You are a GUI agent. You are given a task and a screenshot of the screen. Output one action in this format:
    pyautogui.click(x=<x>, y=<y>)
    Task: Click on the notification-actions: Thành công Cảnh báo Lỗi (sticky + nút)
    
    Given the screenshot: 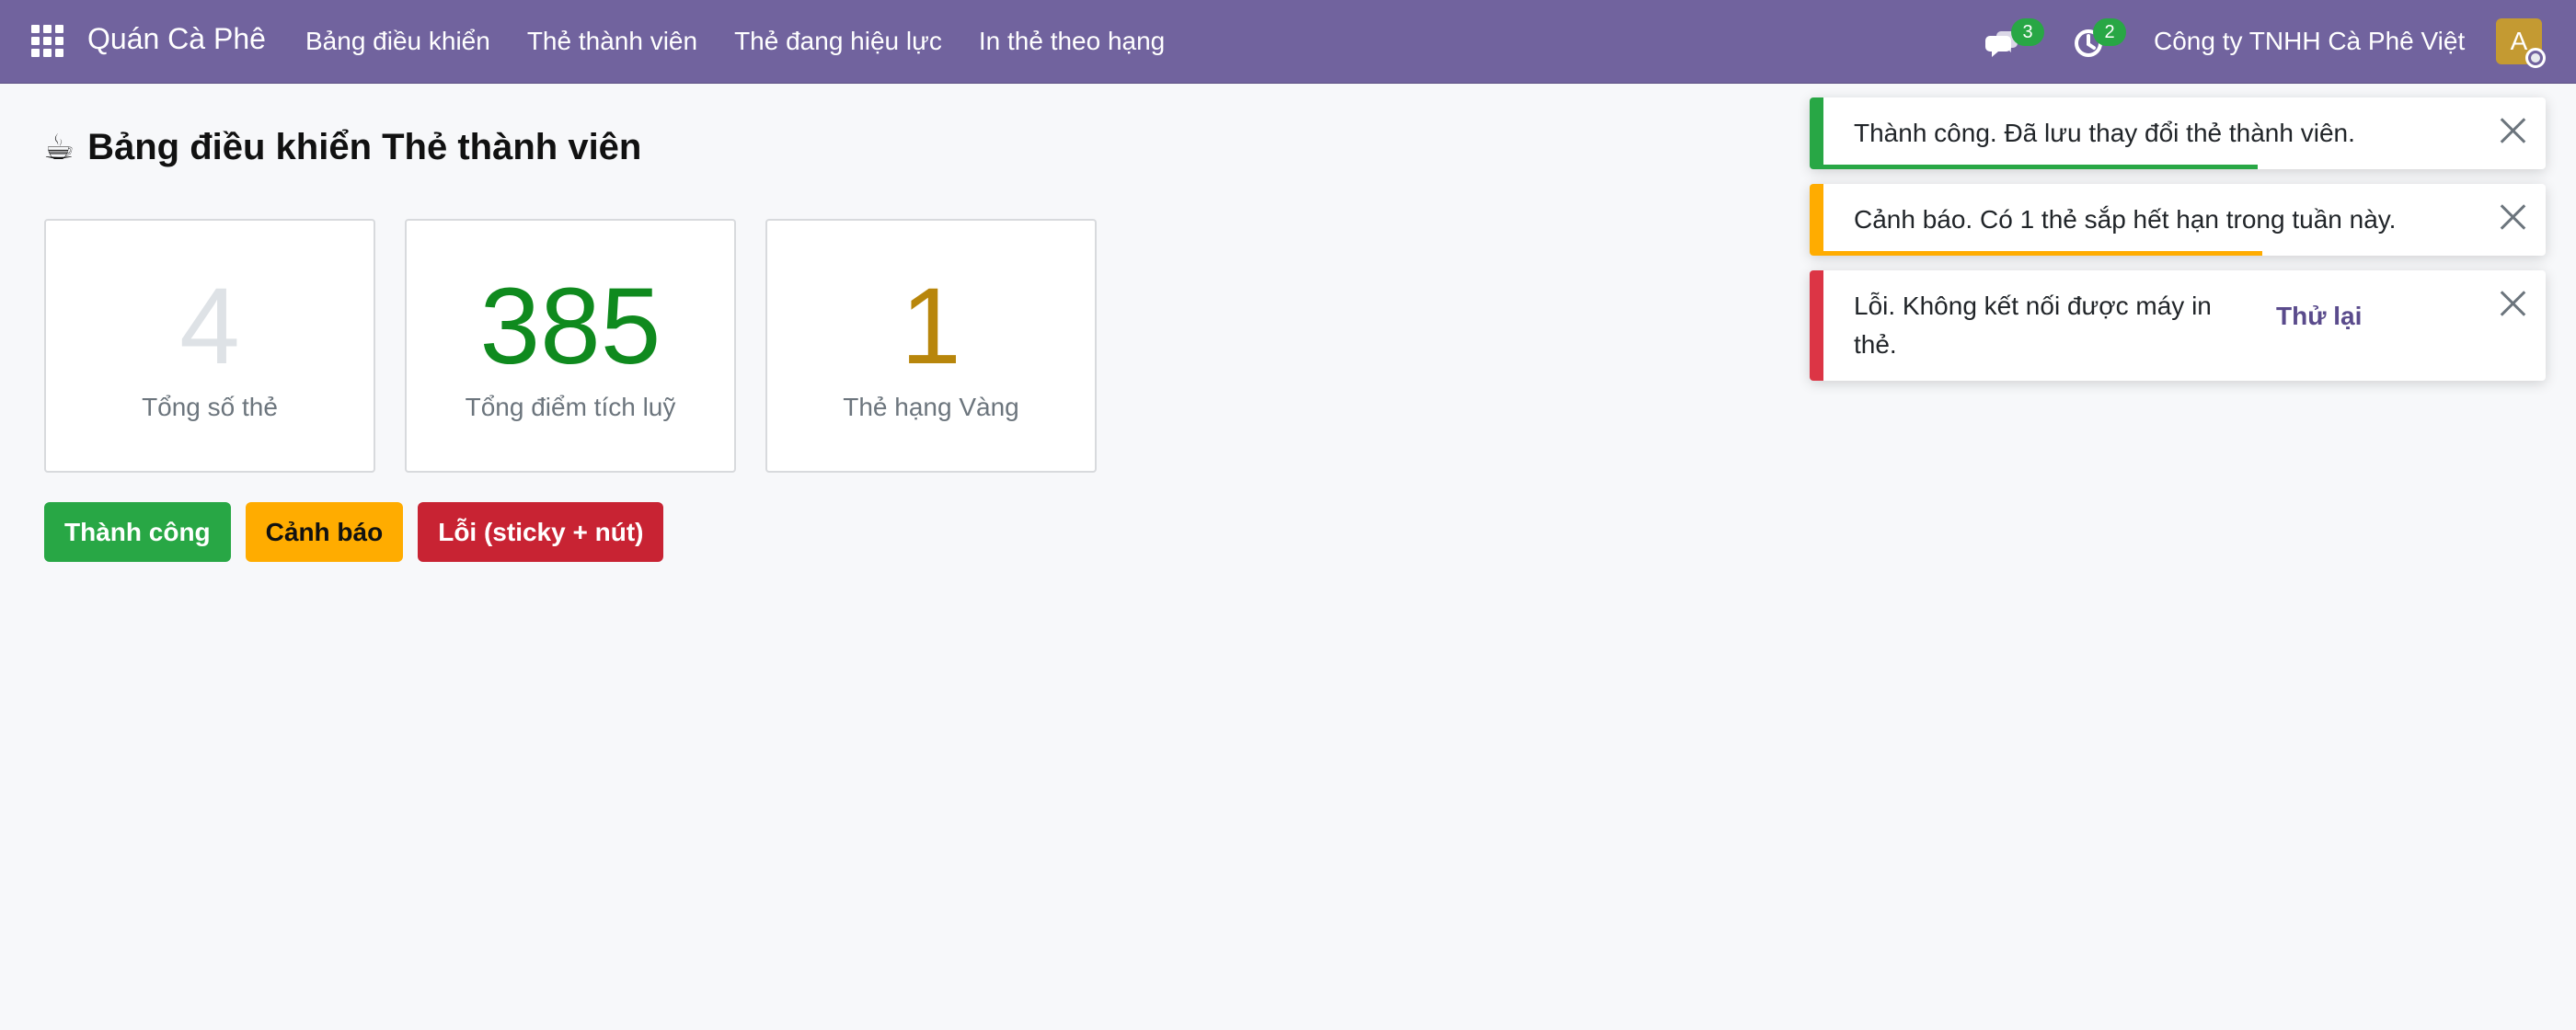 What is the action you would take?
    pyautogui.click(x=354, y=532)
    